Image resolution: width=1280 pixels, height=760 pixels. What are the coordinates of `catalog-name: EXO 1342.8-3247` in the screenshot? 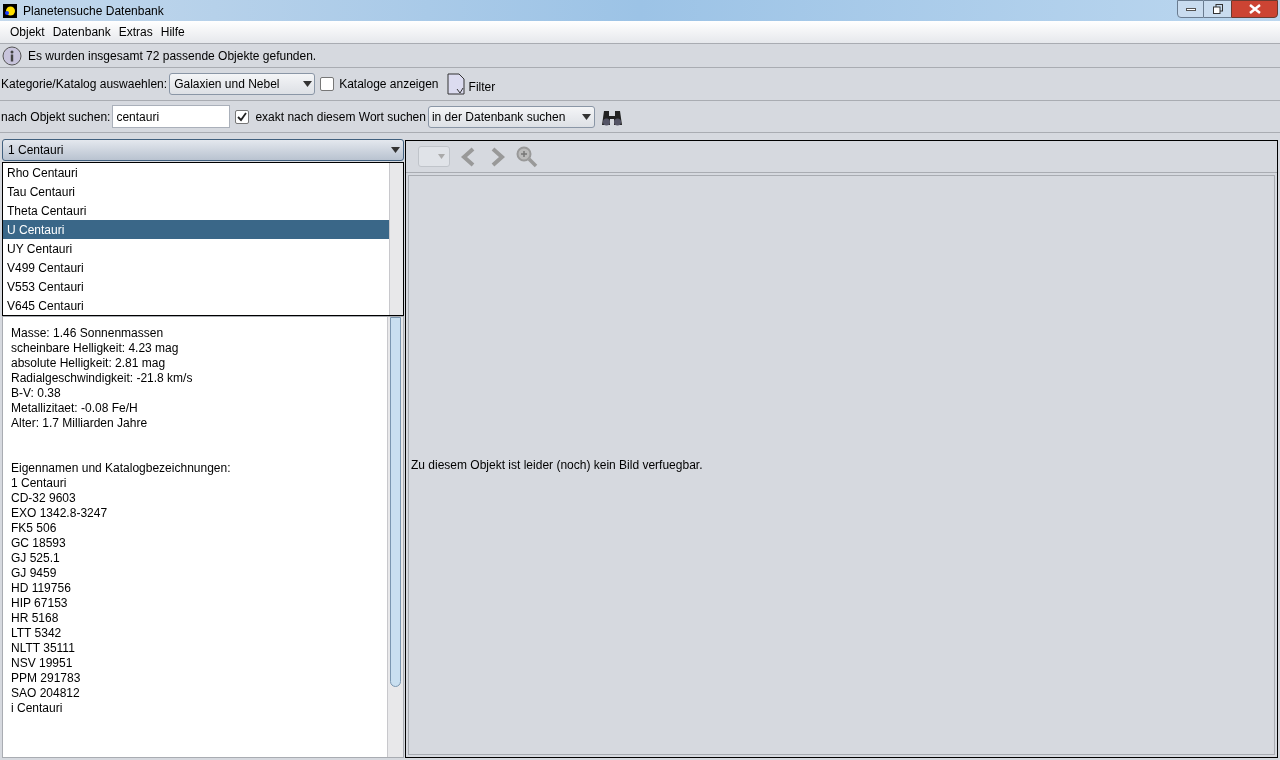 It's located at (60, 513).